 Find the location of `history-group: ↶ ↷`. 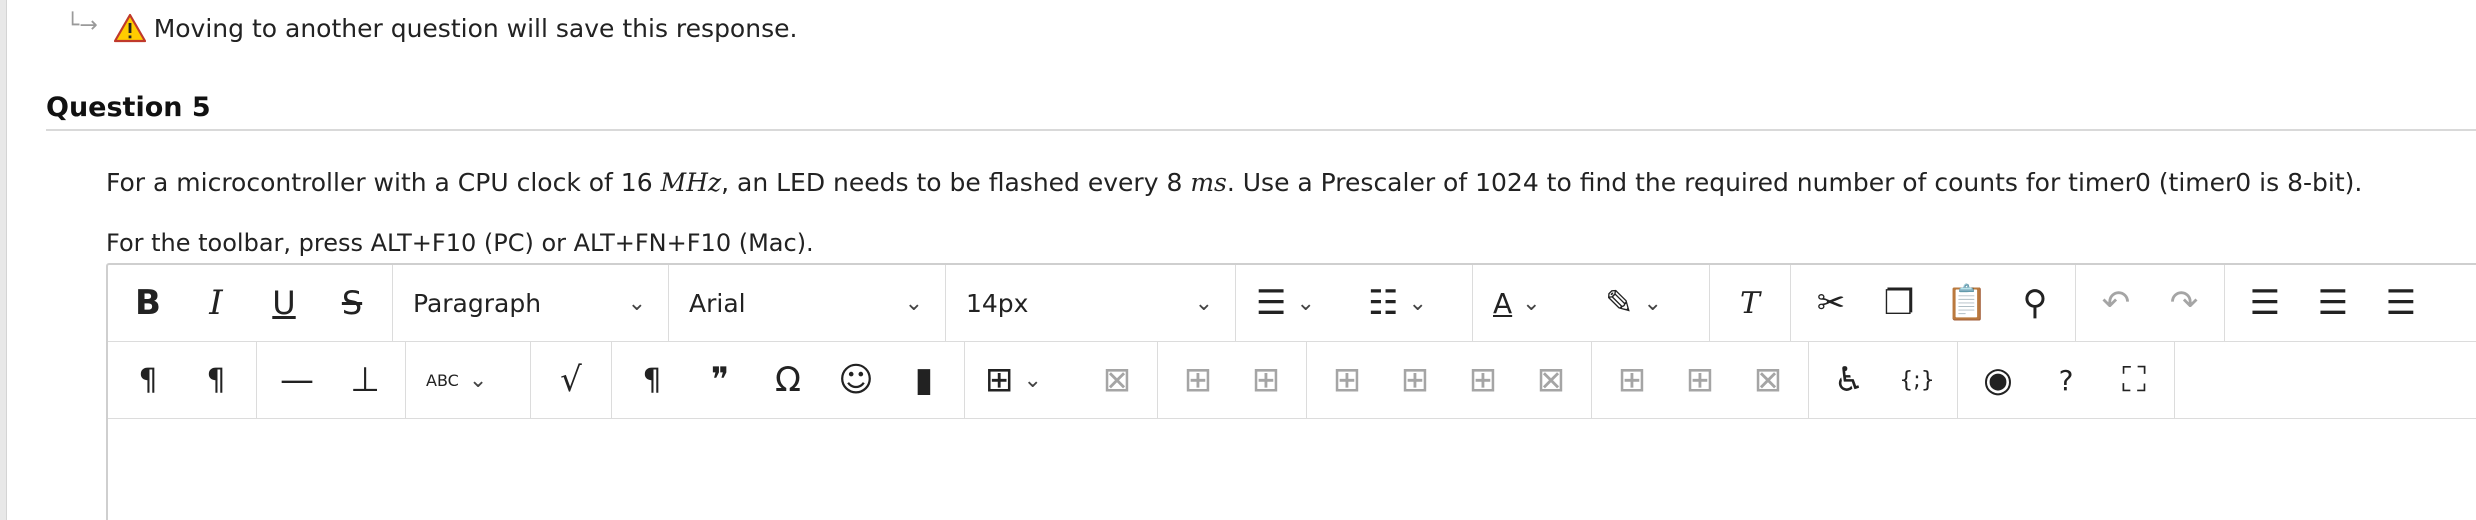

history-group: ↶ ↷ is located at coordinates (2150, 303).